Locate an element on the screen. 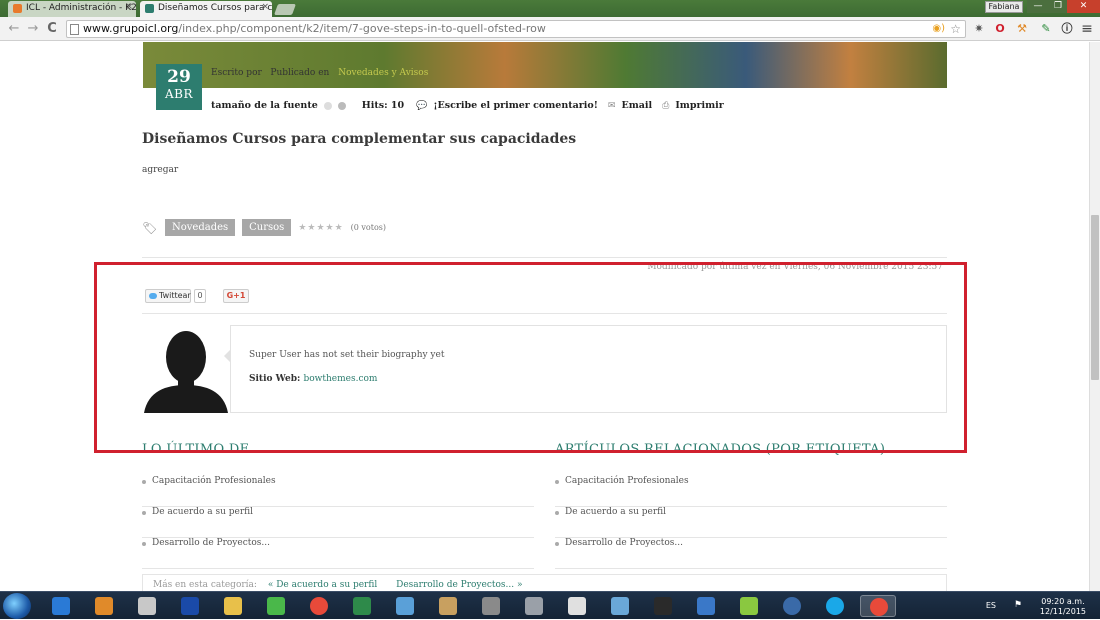 The image size is (1100, 620). r-console-icon is located at coordinates (663, 606).